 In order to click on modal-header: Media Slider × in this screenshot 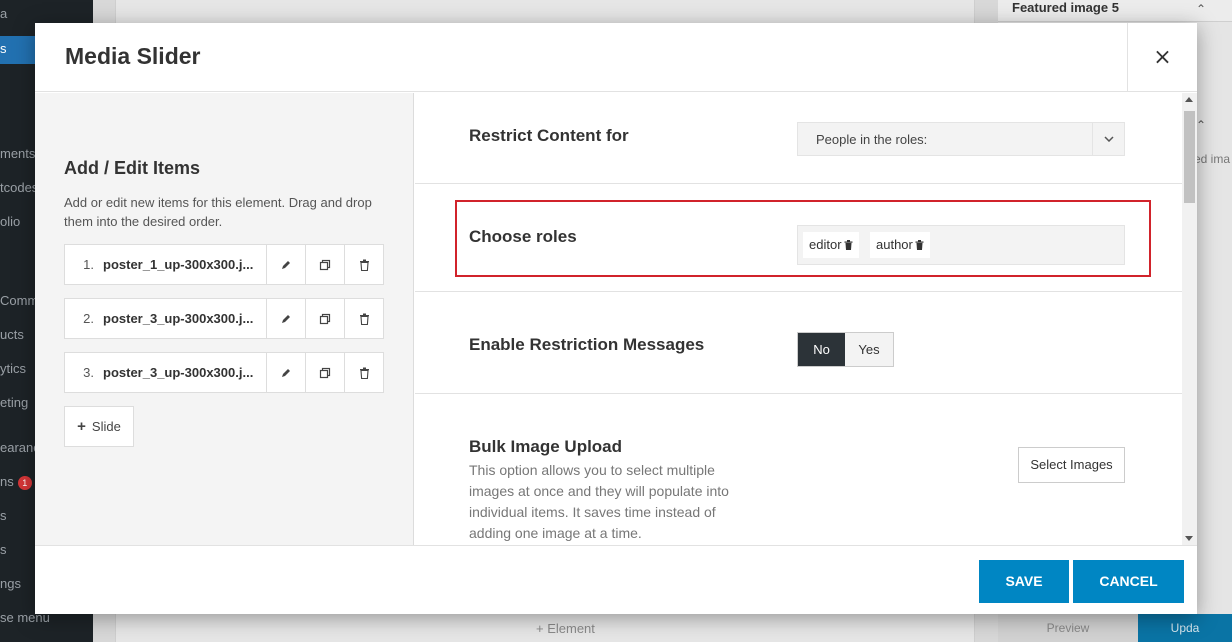, I will do `click(616, 57)`.